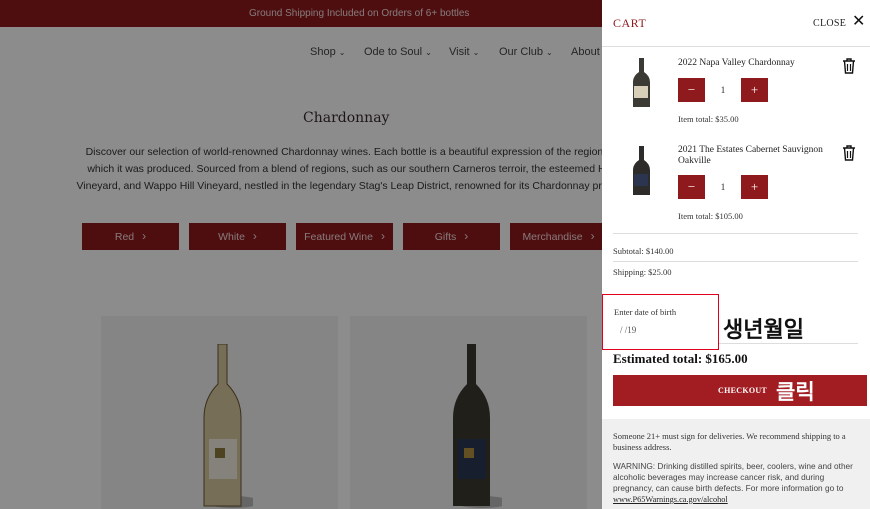 The image size is (870, 509). I want to click on dob-input: / /19, so click(645, 332).